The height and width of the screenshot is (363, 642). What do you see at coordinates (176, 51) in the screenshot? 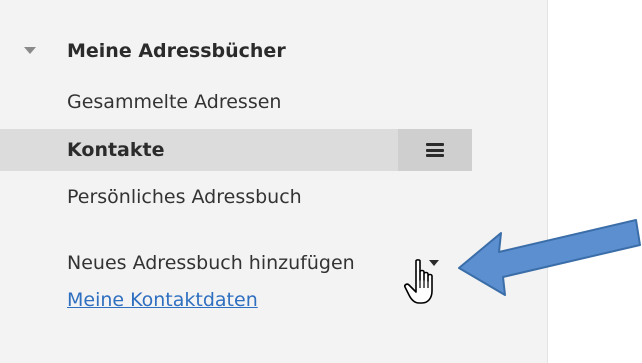
I see `group-title: Meine Adressbücher` at bounding box center [176, 51].